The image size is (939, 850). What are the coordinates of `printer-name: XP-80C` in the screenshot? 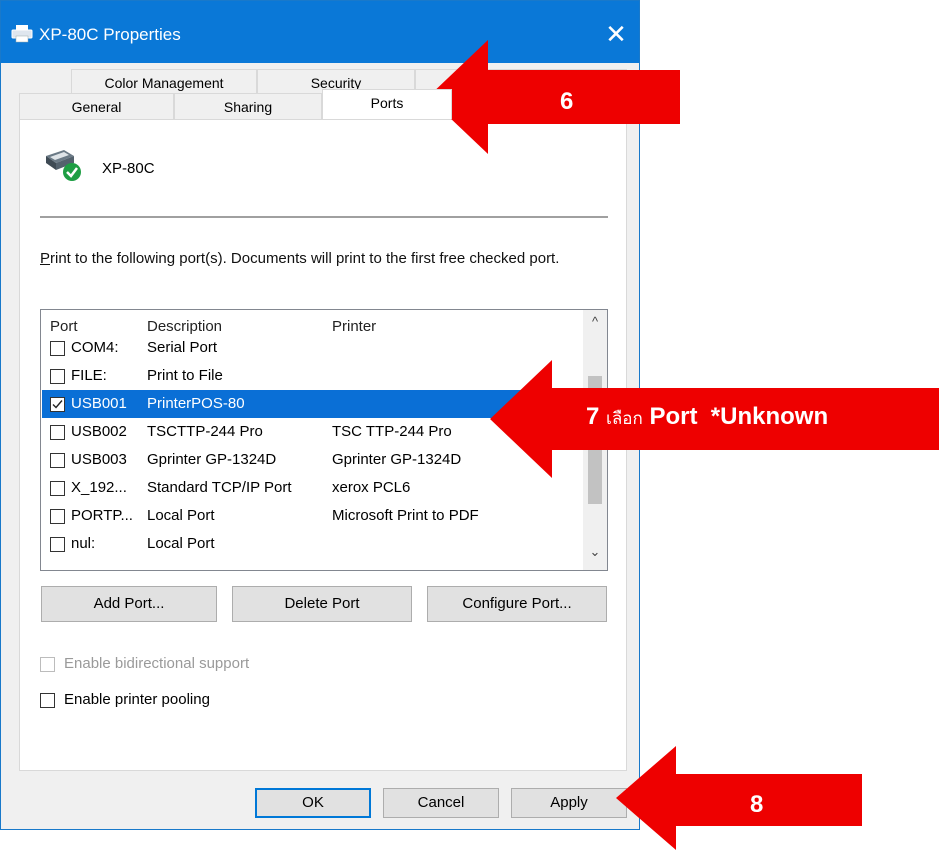 It's located at (128, 168).